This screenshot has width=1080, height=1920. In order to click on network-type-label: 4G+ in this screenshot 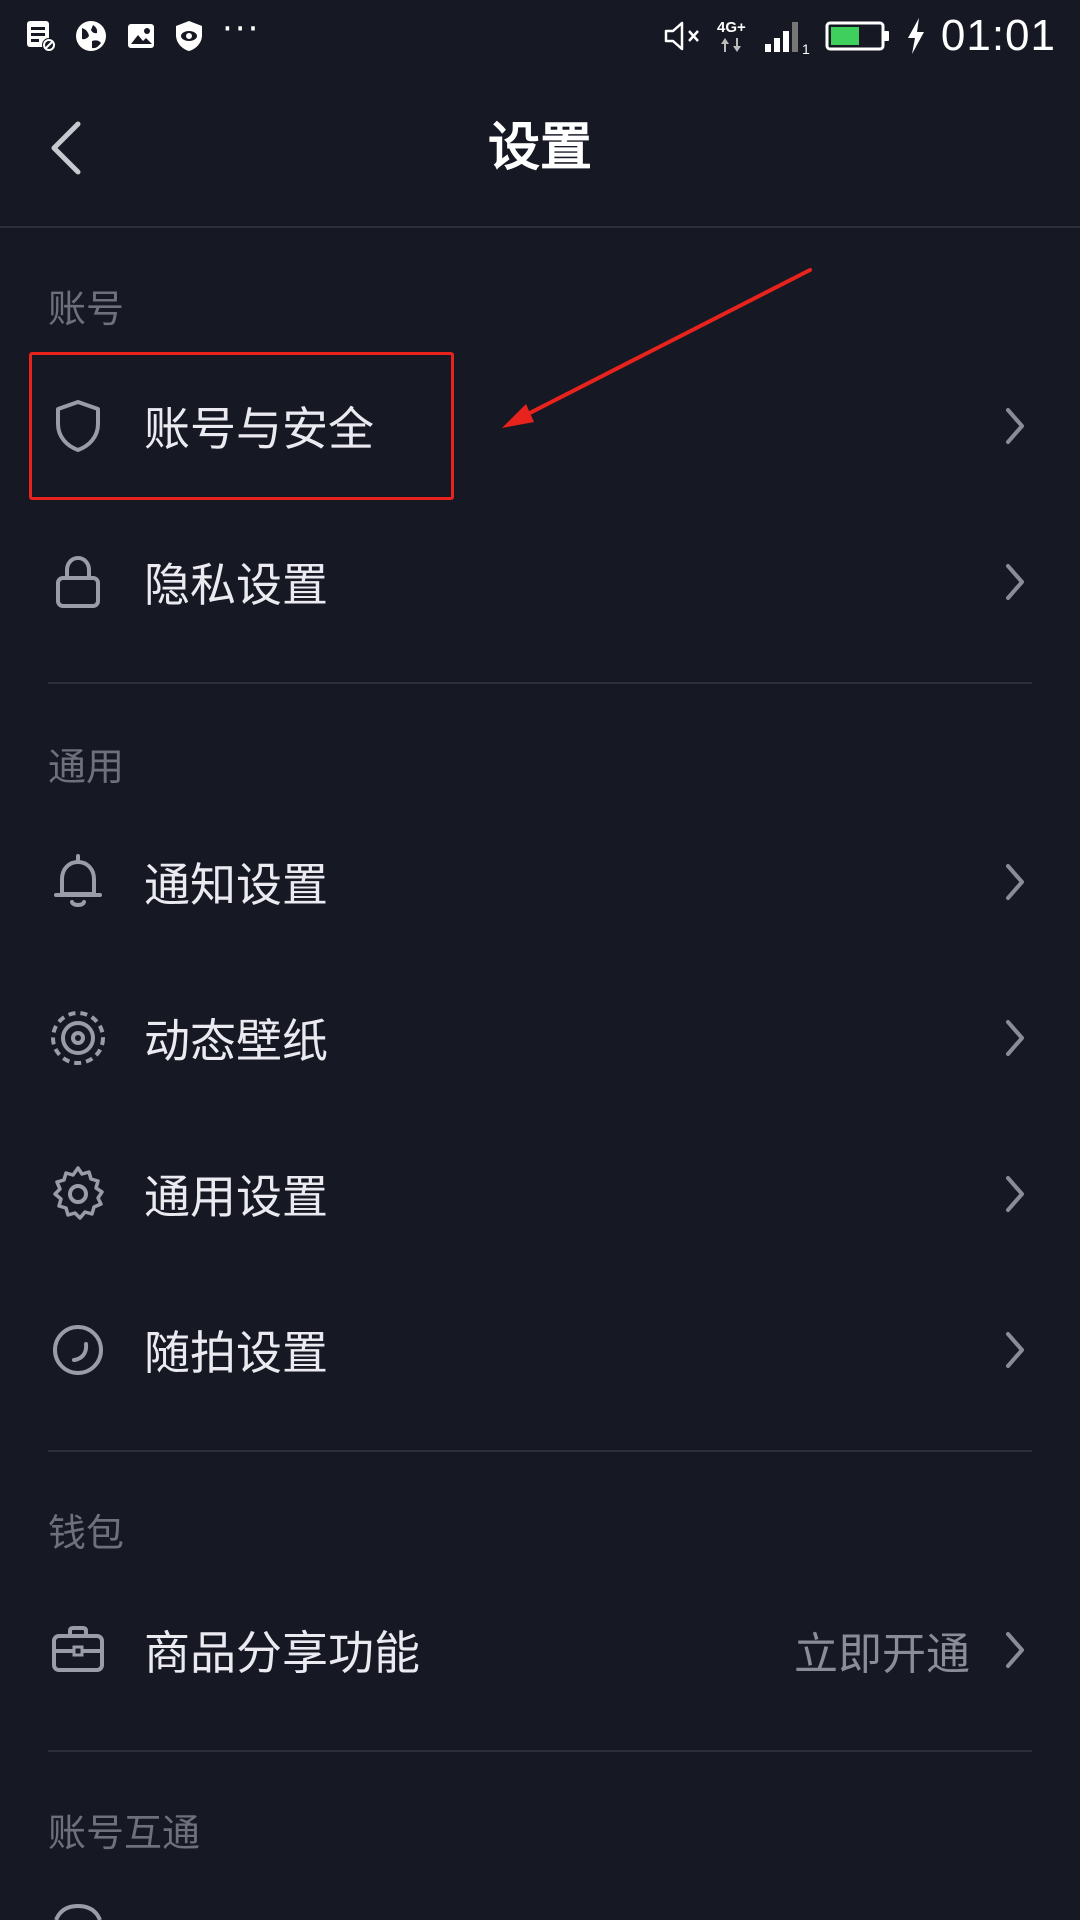, I will do `click(731, 27)`.